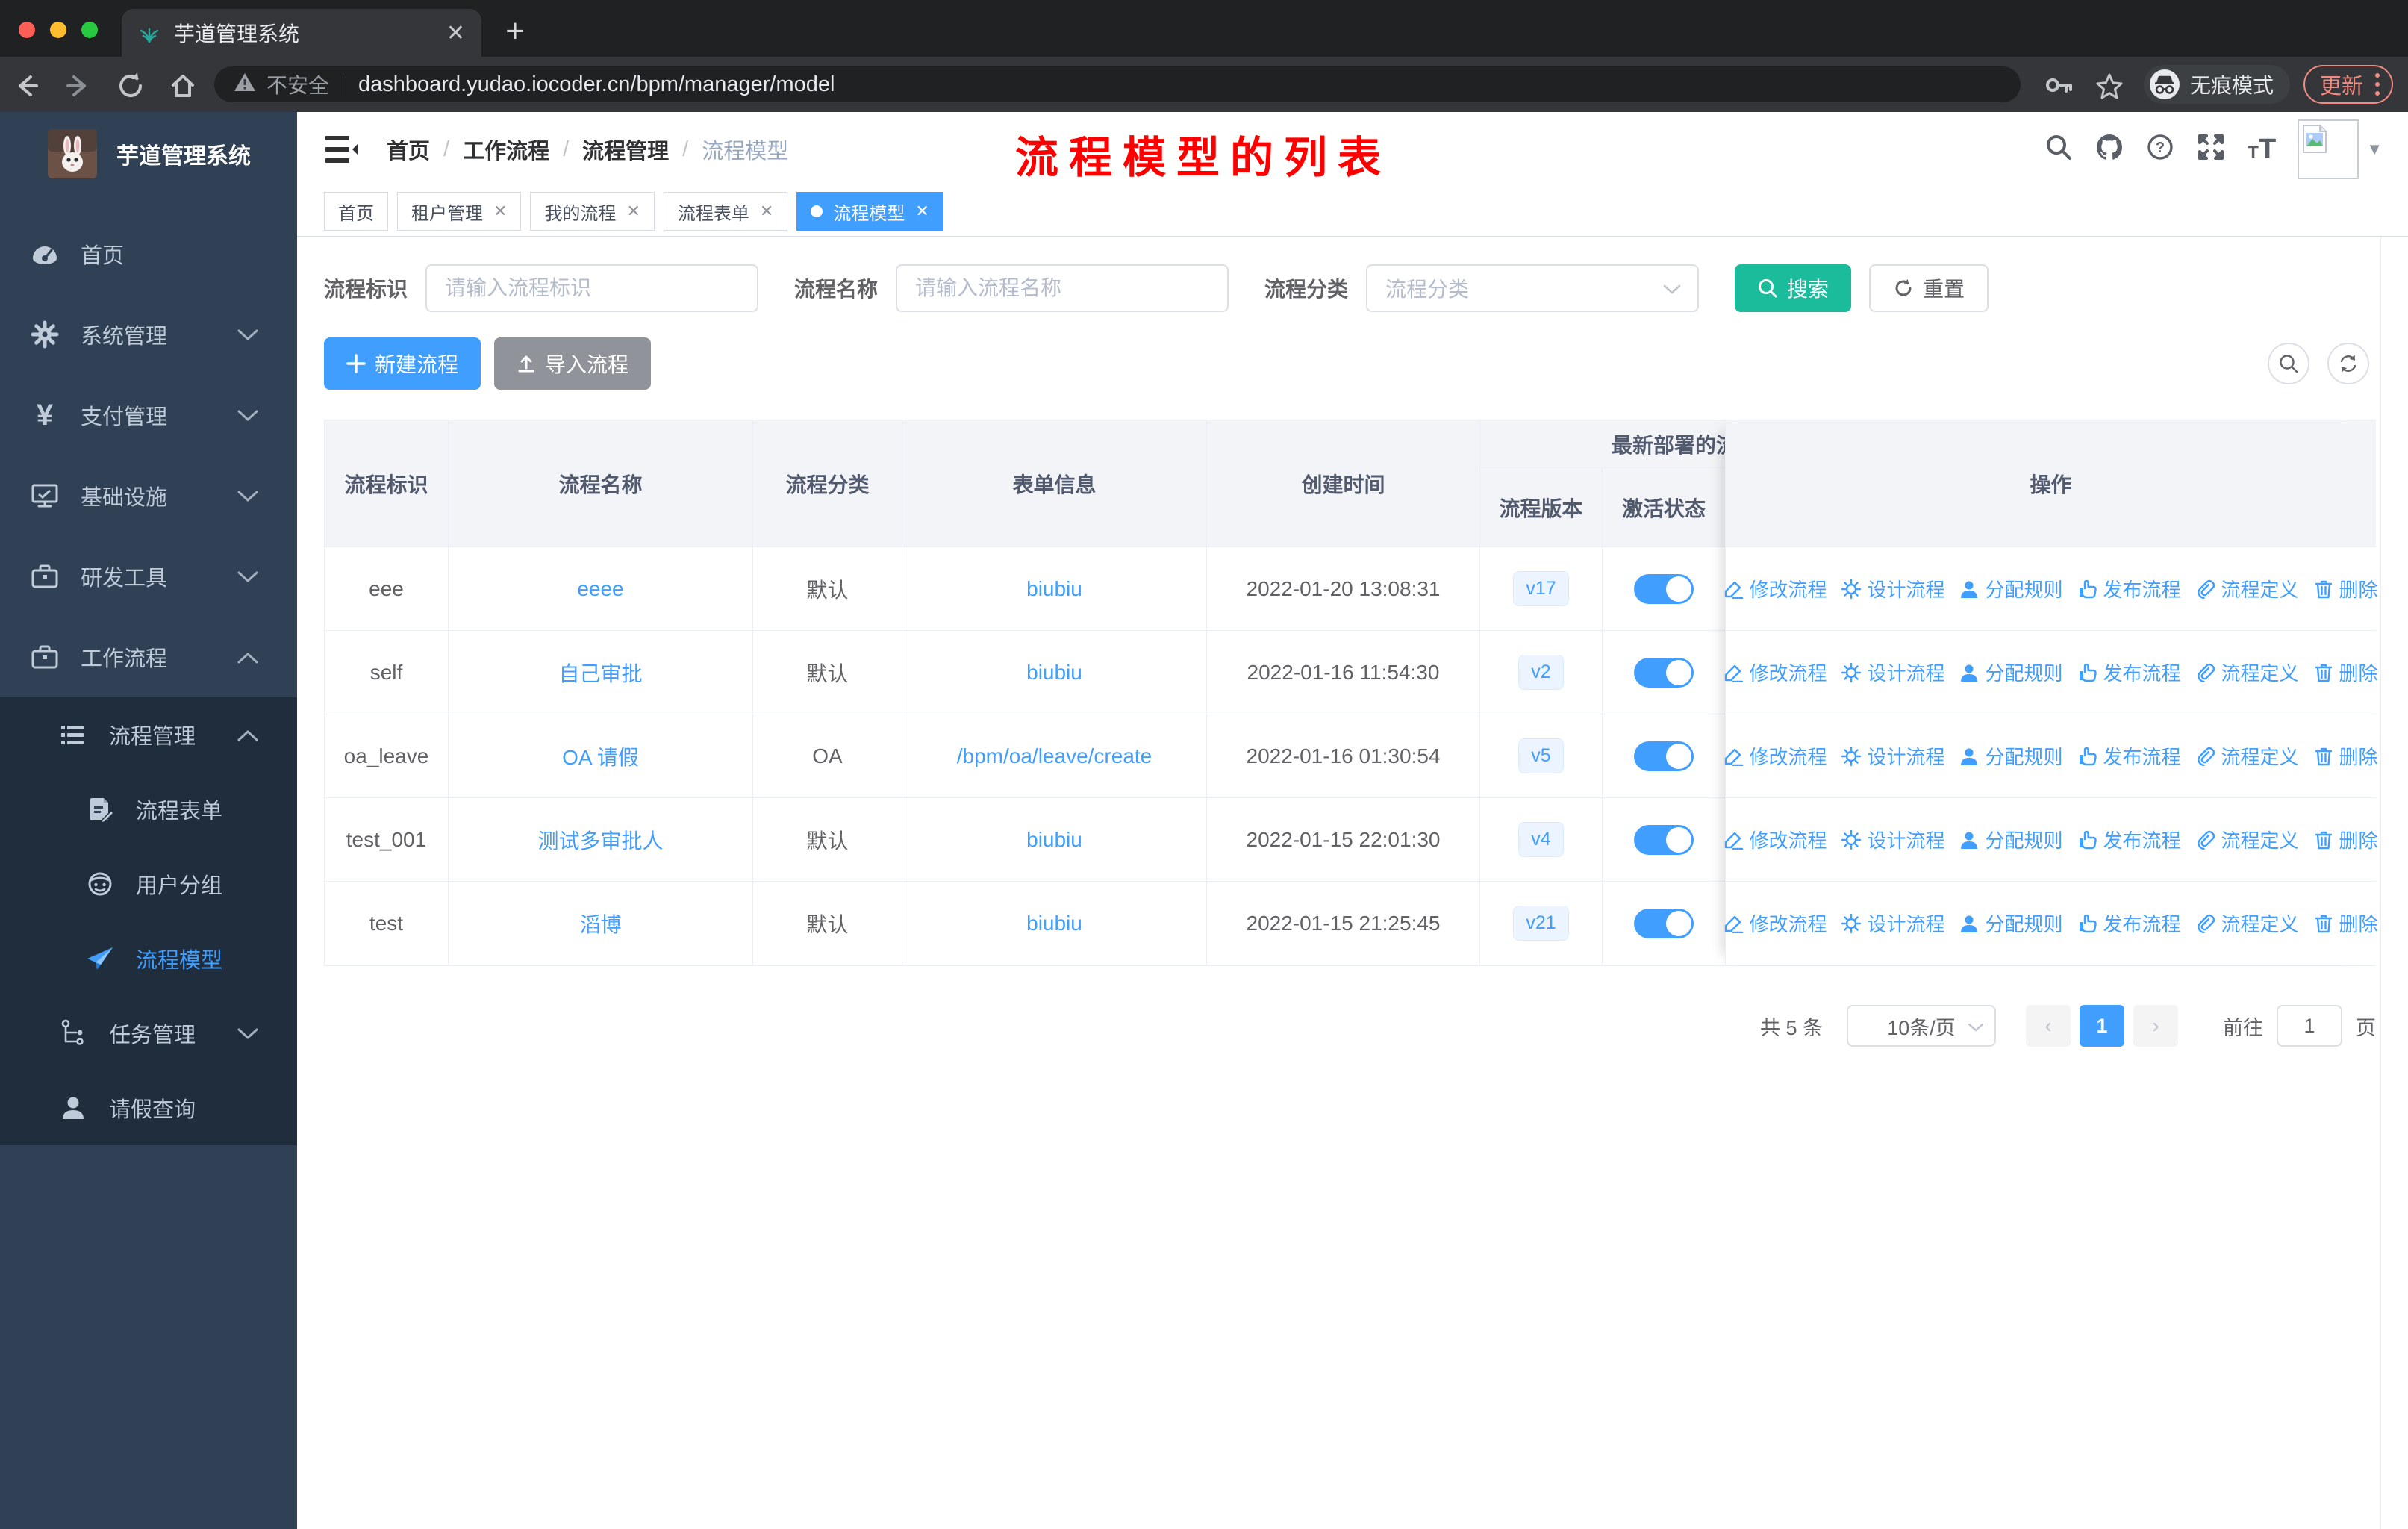 The image size is (2408, 1529). Describe the element at coordinates (1054, 756) in the screenshot. I see `form-info-link: /bpm/oa/leave/create` at that location.